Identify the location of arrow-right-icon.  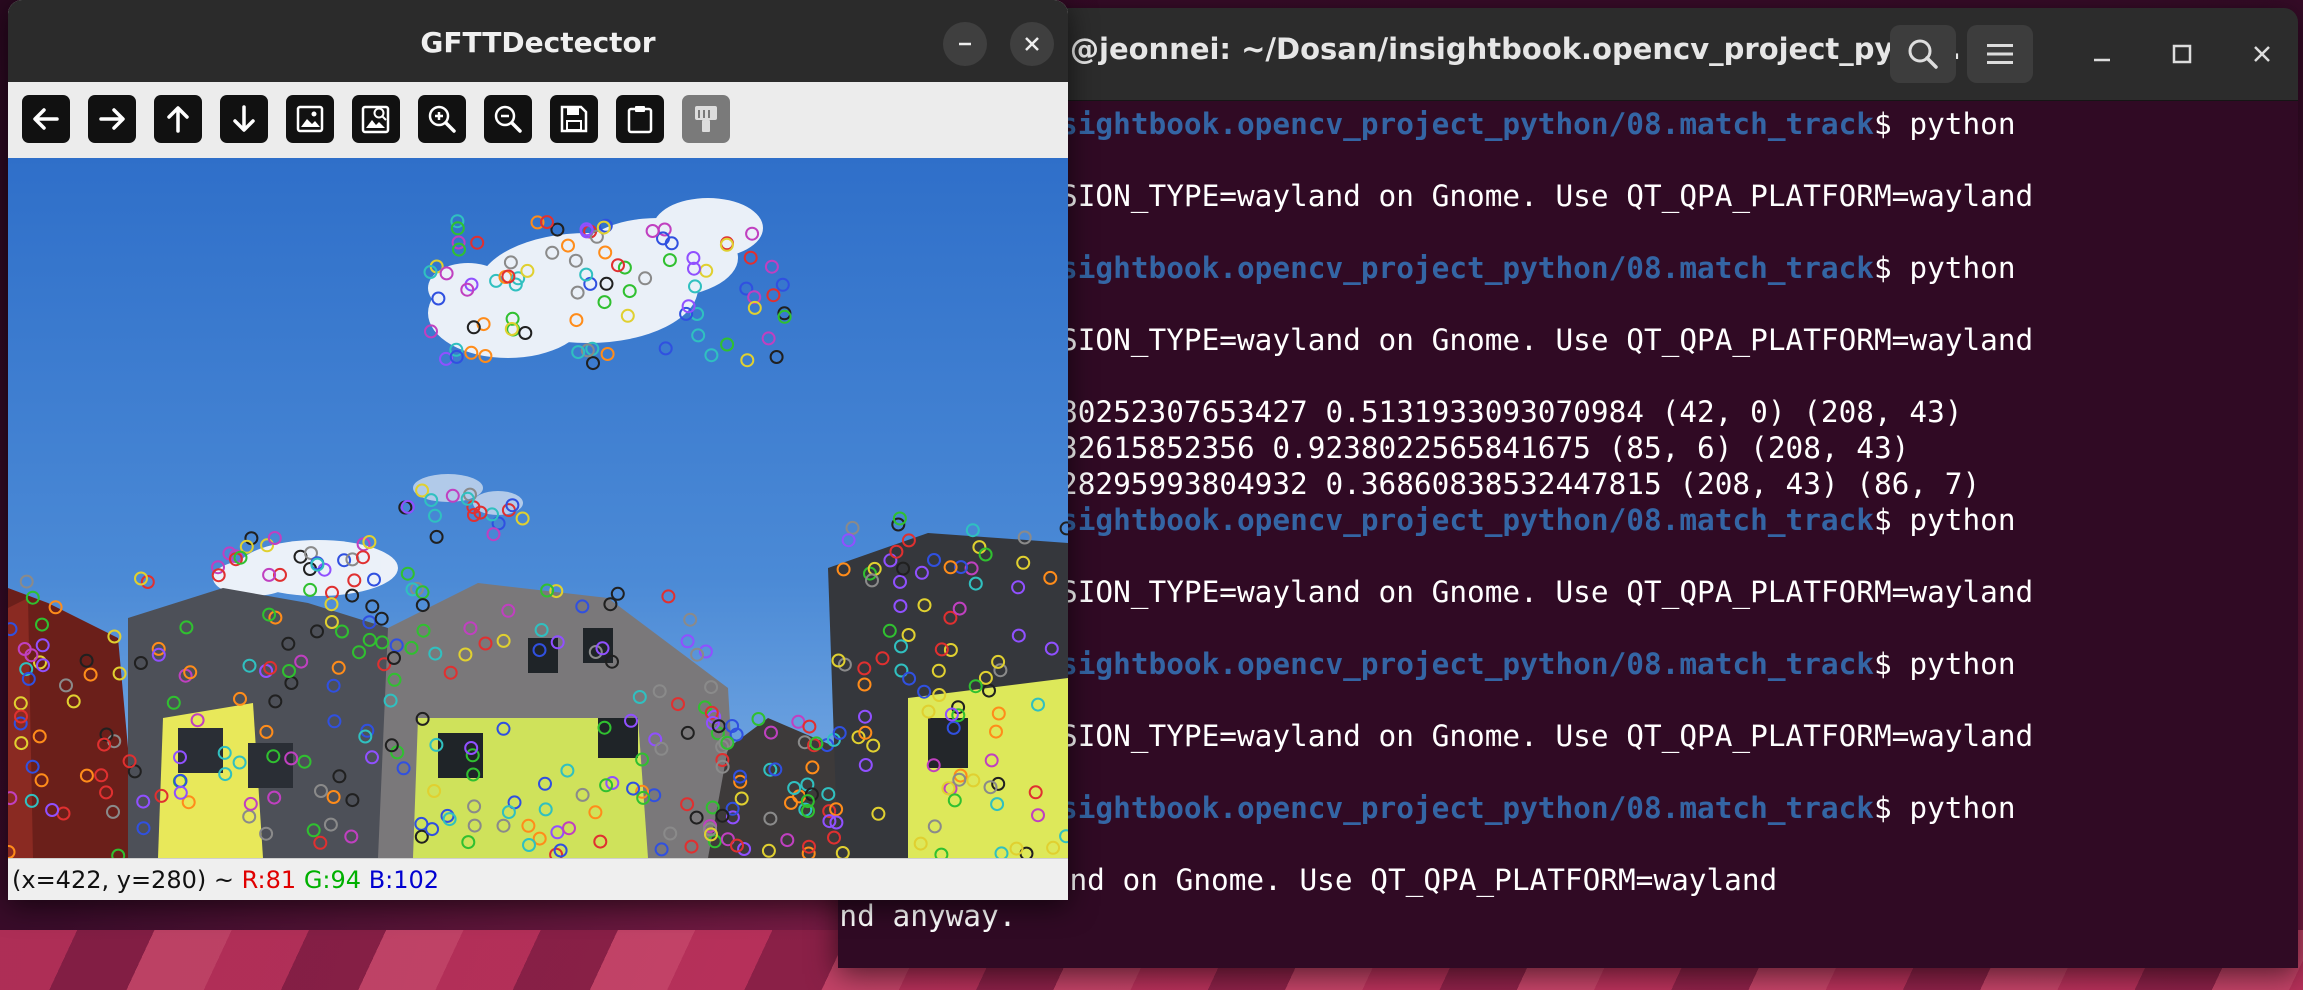
(112, 119).